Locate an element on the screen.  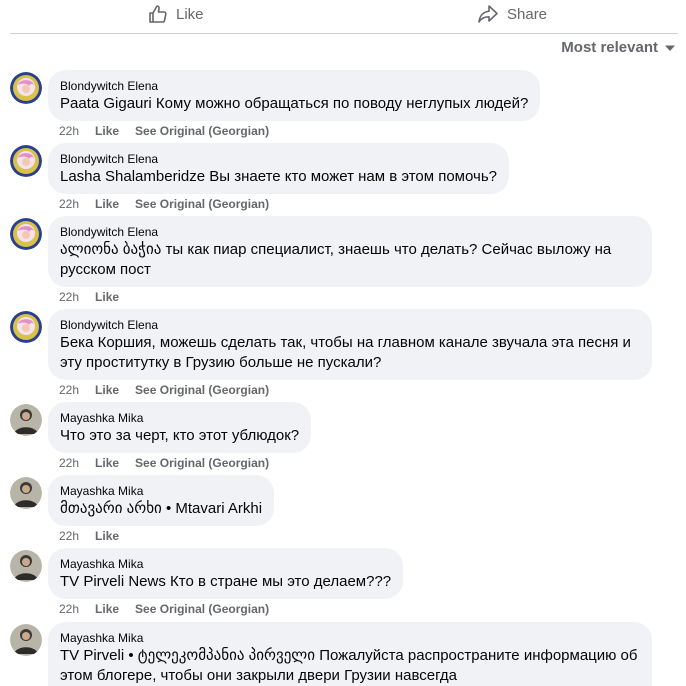
sort-label: Most relevant is located at coordinates (609, 47).